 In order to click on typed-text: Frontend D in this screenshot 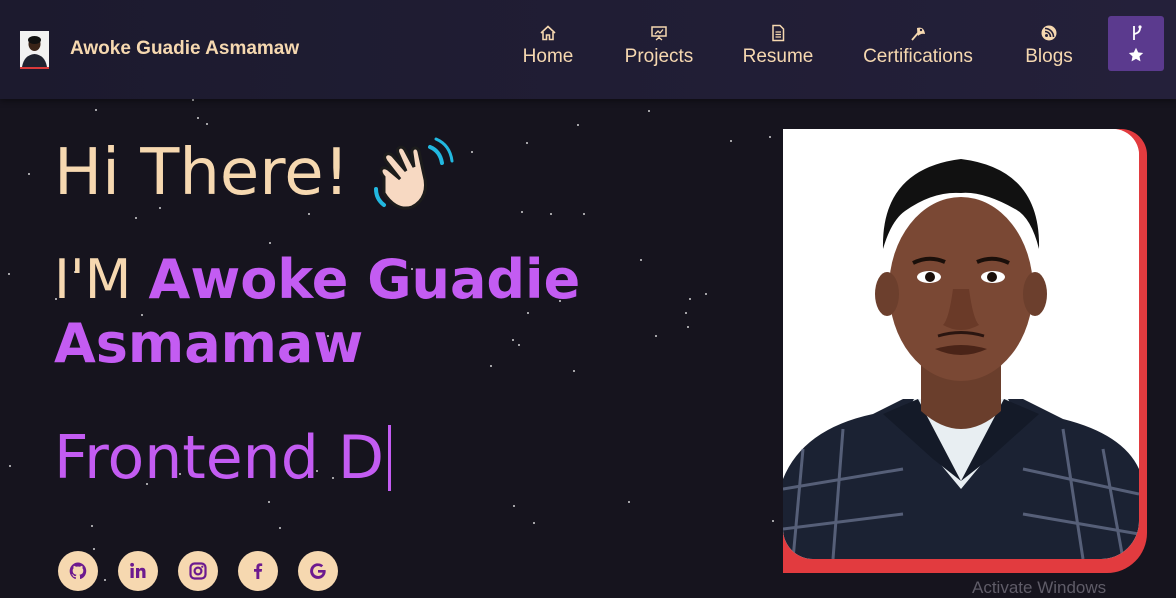, I will do `click(219, 458)`.